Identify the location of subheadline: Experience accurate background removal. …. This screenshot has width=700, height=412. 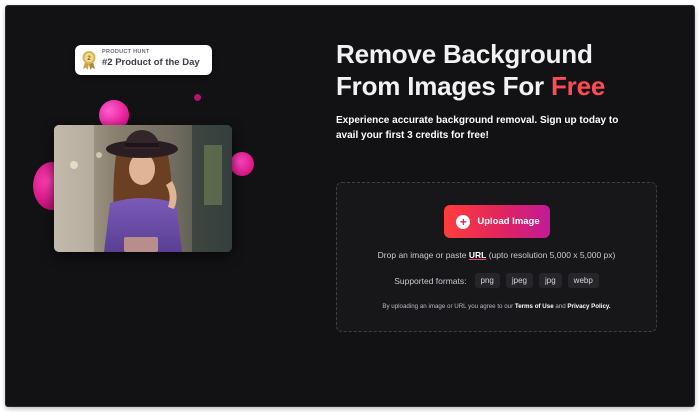
(477, 128).